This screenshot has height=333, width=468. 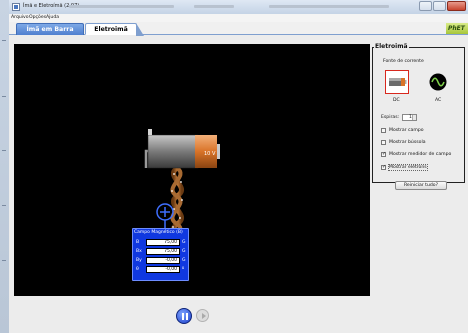 I want to click on menu-help: Ajuda, so click(x=52, y=17).